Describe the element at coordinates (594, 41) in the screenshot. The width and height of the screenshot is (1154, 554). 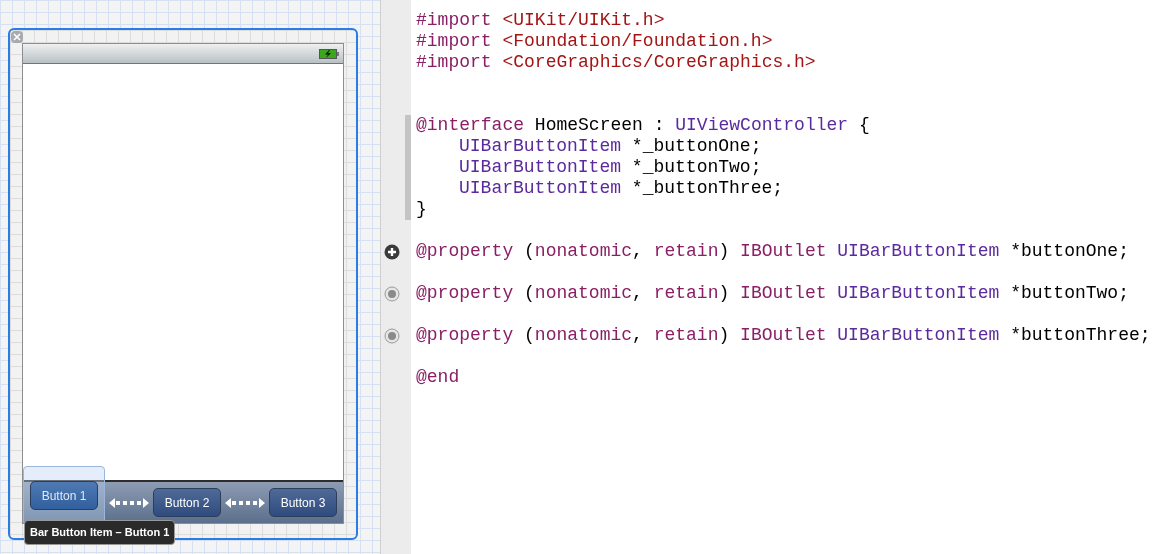
I see `code-line: #import <Foundation/Foundation.h>` at that location.